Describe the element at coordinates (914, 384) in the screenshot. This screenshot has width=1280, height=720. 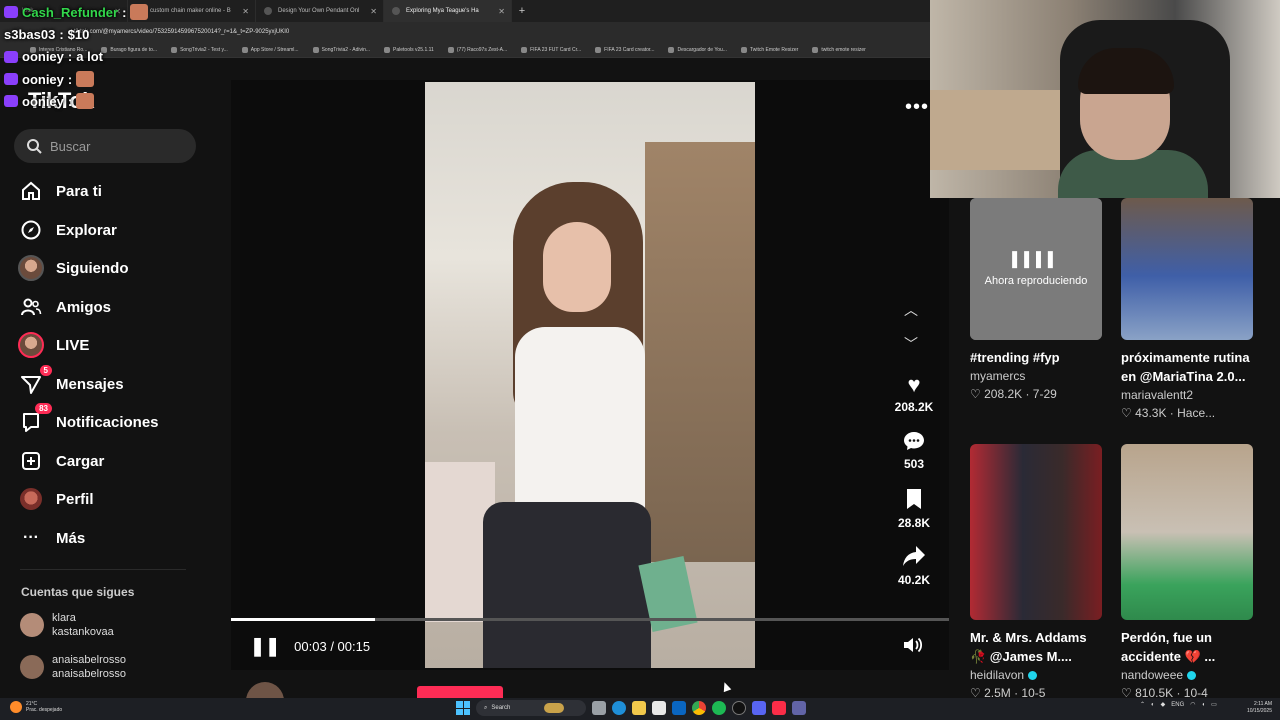
I see `heart-icon: ♥` at that location.